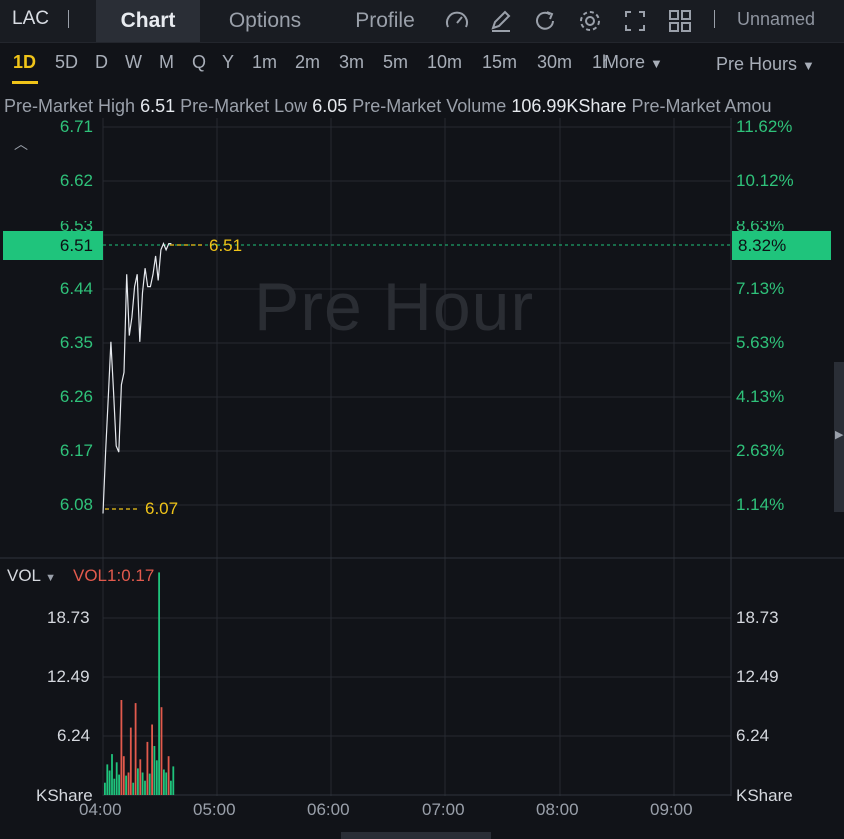 The width and height of the screenshot is (844, 839). I want to click on period-q: Q, so click(199, 62).